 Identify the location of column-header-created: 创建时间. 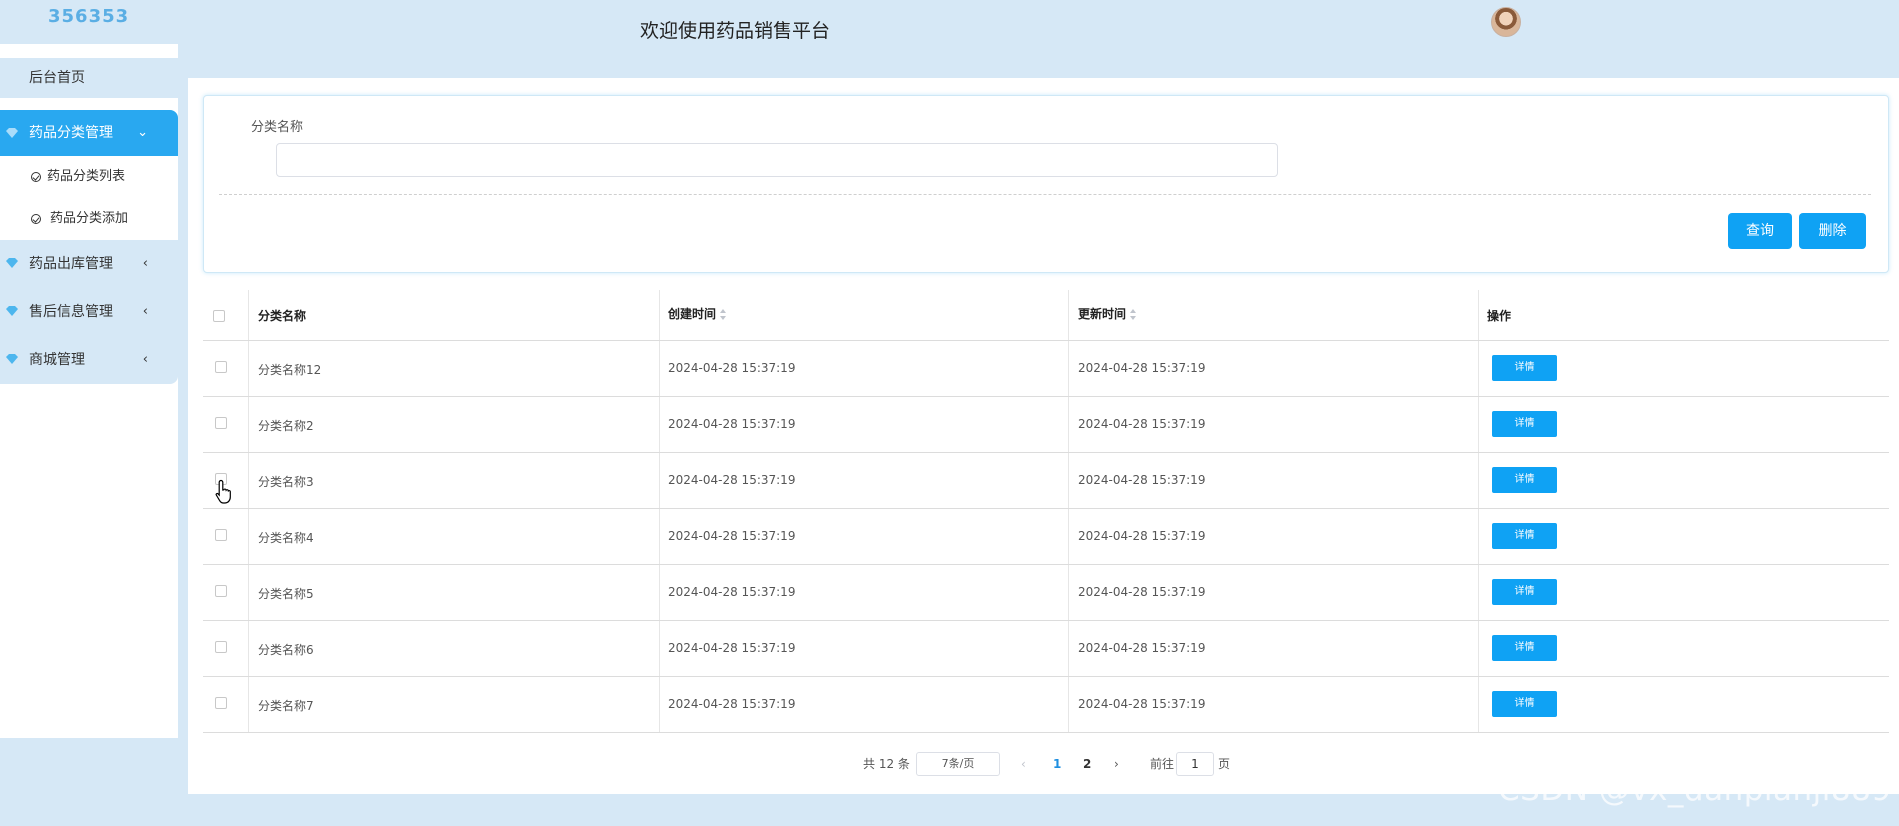
(697, 313).